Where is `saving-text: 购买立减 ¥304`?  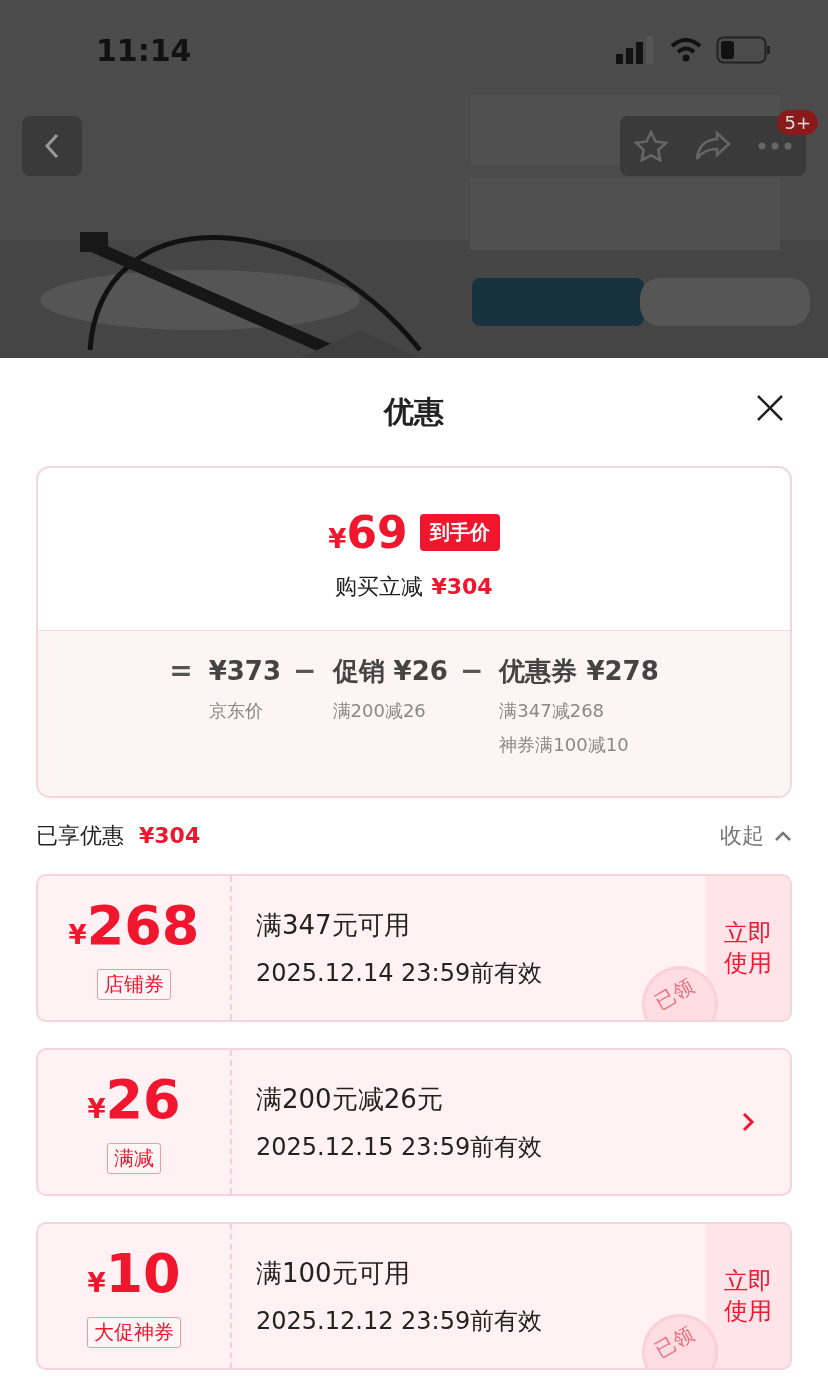
saving-text: 购买立减 ¥304 is located at coordinates (414, 586).